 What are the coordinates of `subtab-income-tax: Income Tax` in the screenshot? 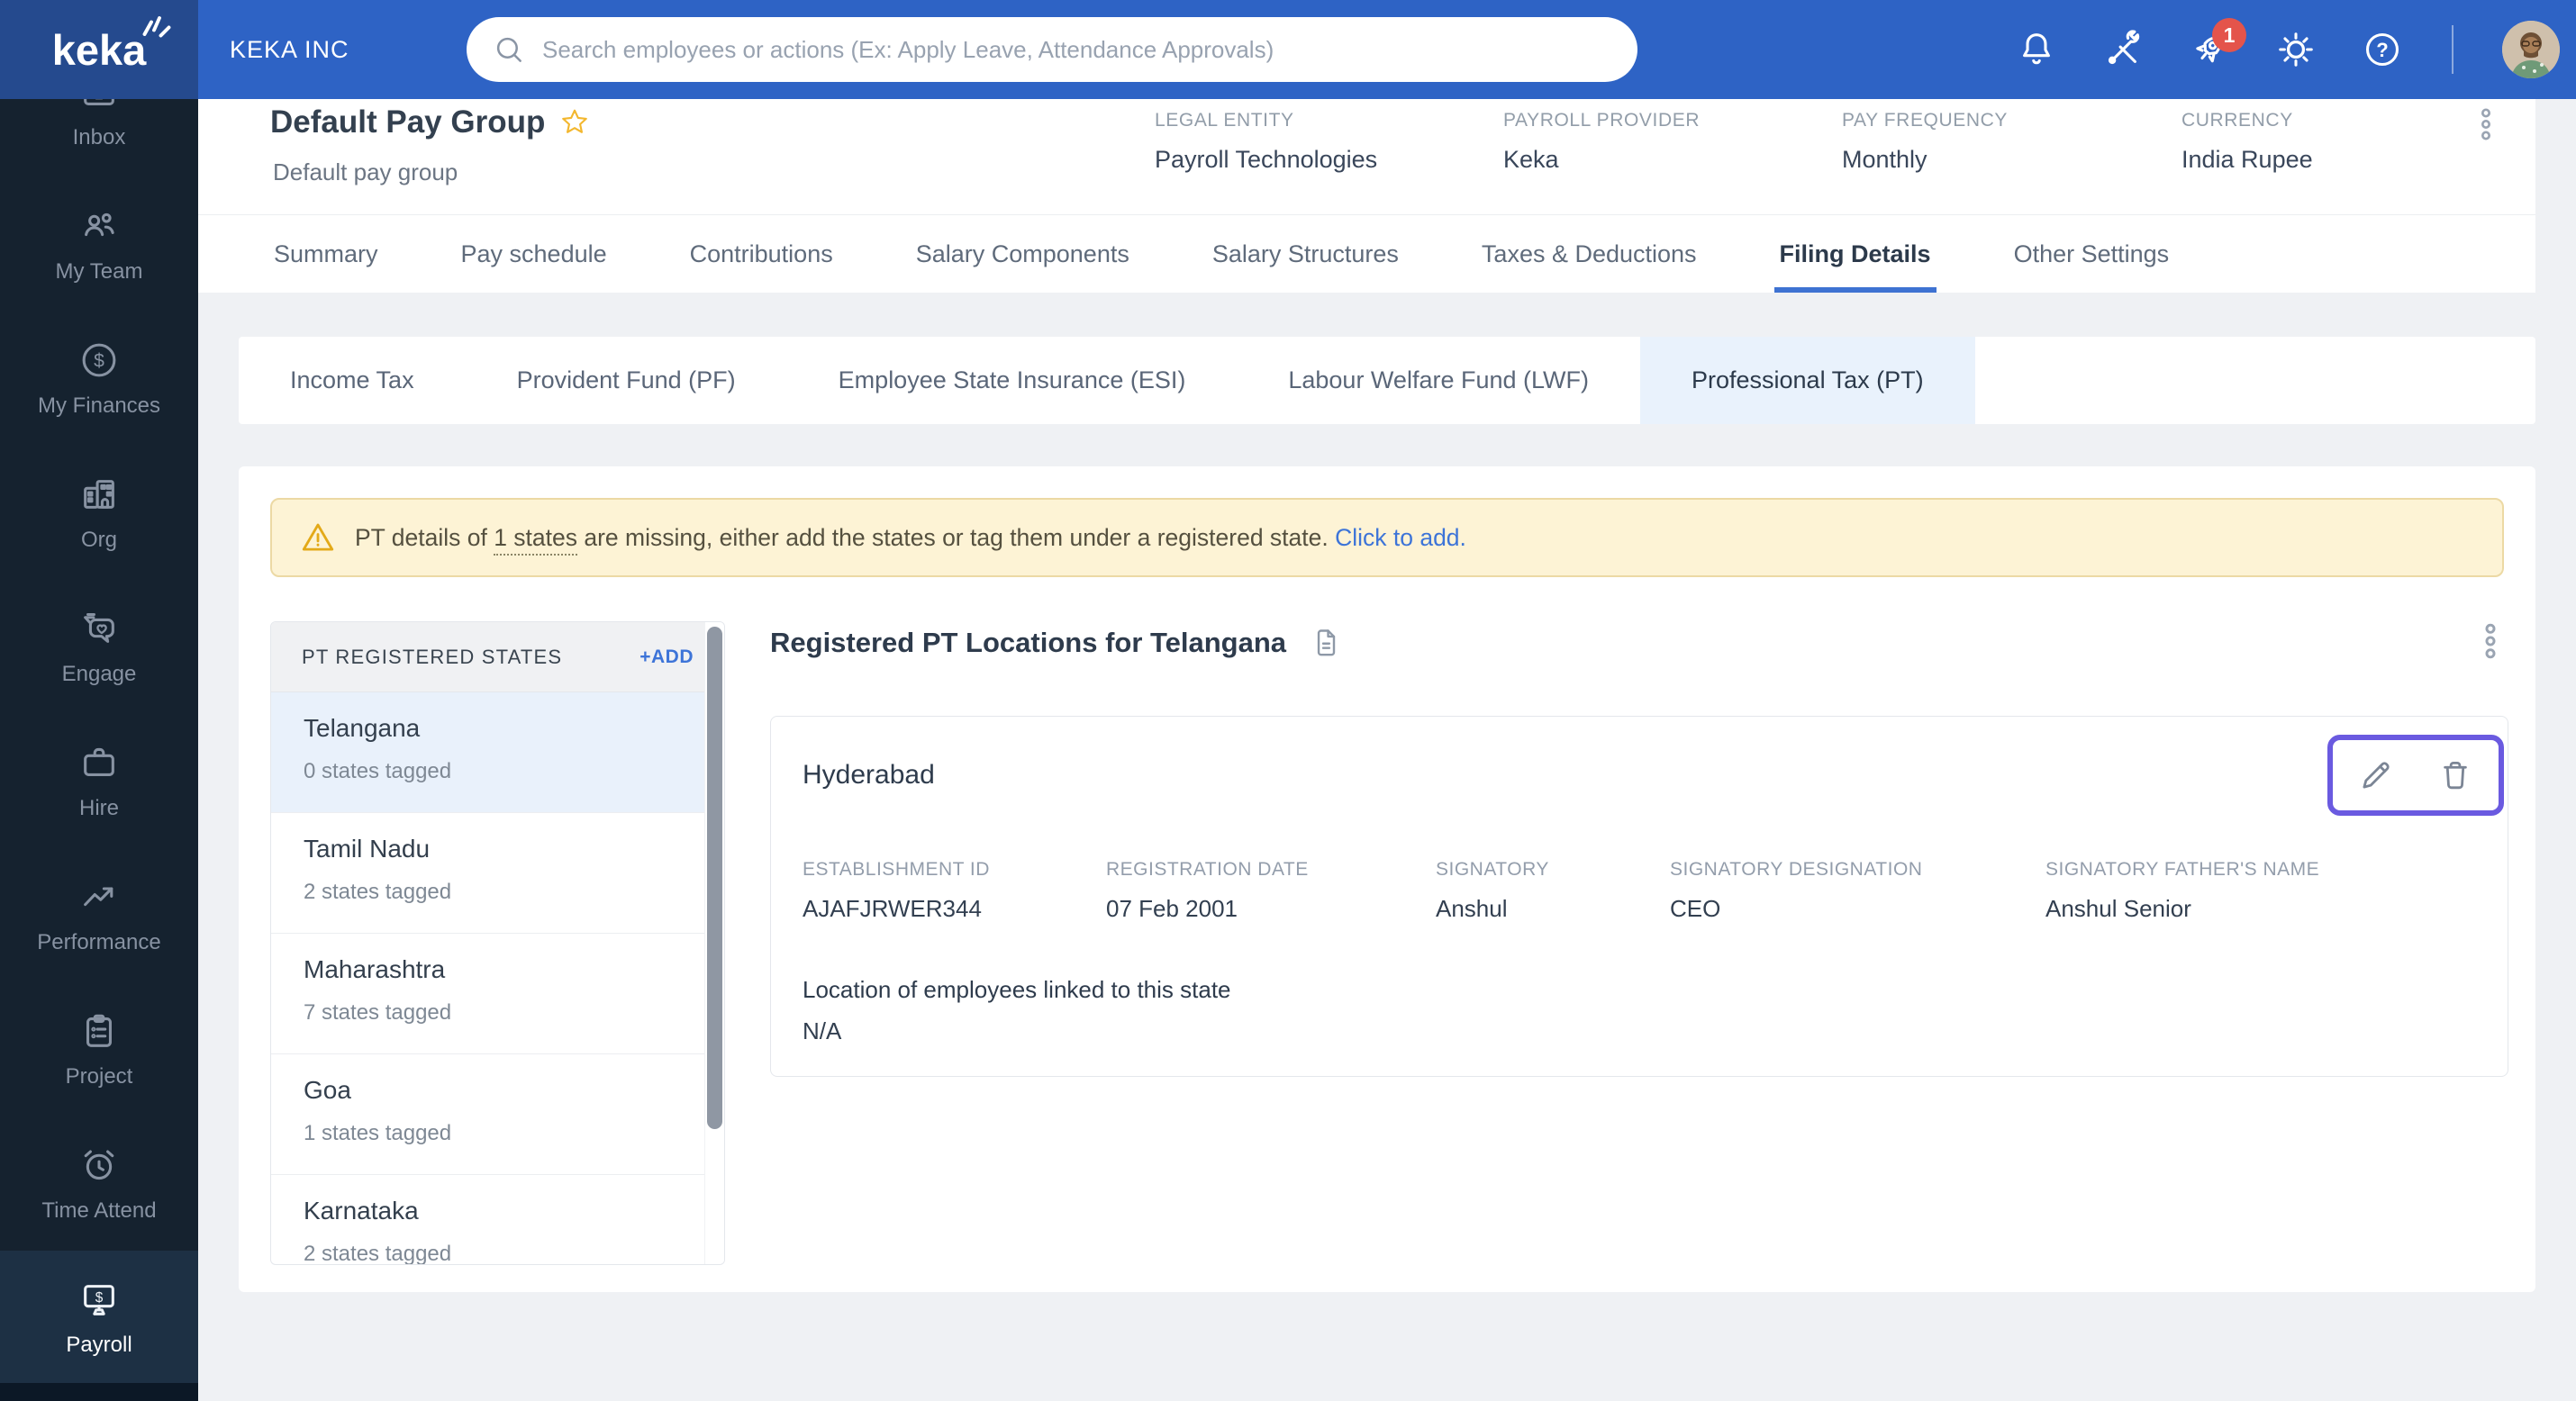 It's located at (352, 380).